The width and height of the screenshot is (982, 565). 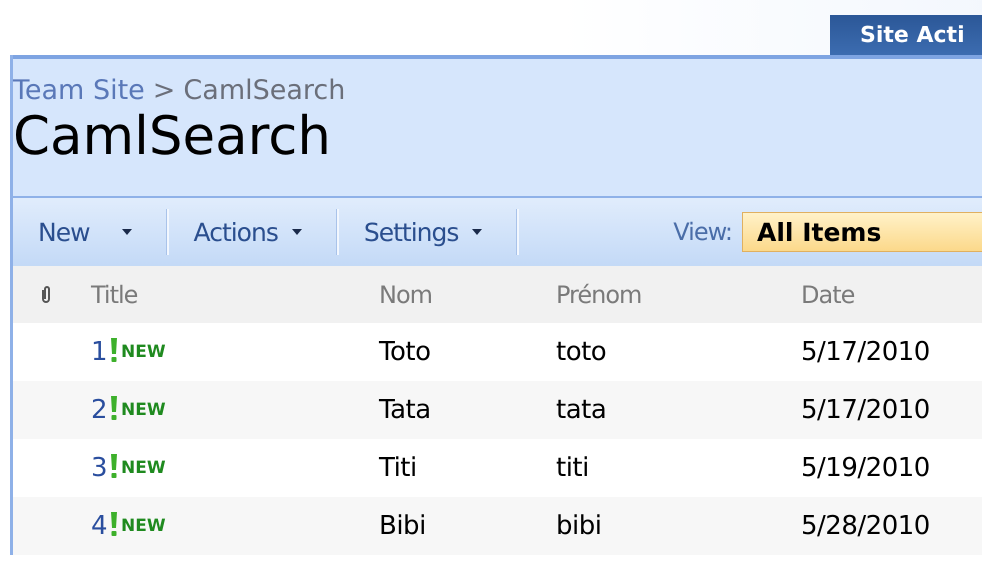 I want to click on table-cell: bibi, so click(x=579, y=526).